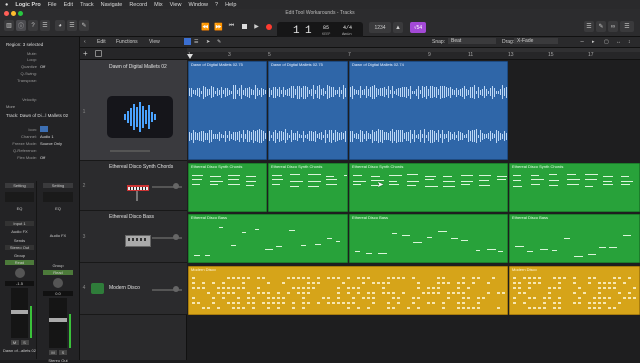  I want to click on track-icon-row: Icon:, so click(40, 129).